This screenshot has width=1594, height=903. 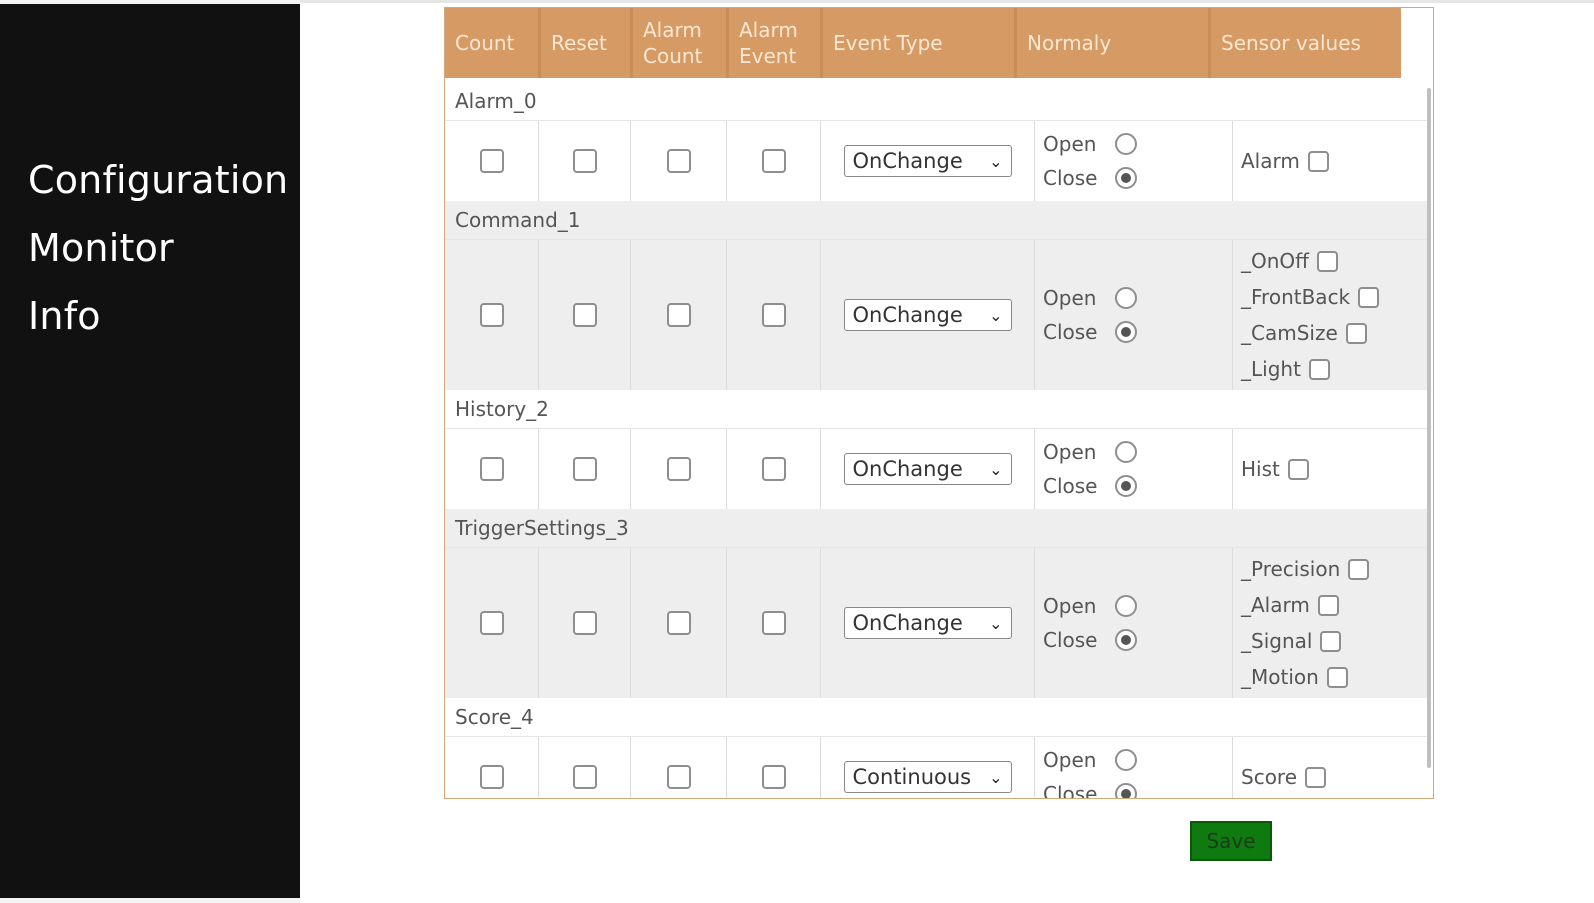 I want to click on header-sensor-values: Sensor values, so click(x=1291, y=43).